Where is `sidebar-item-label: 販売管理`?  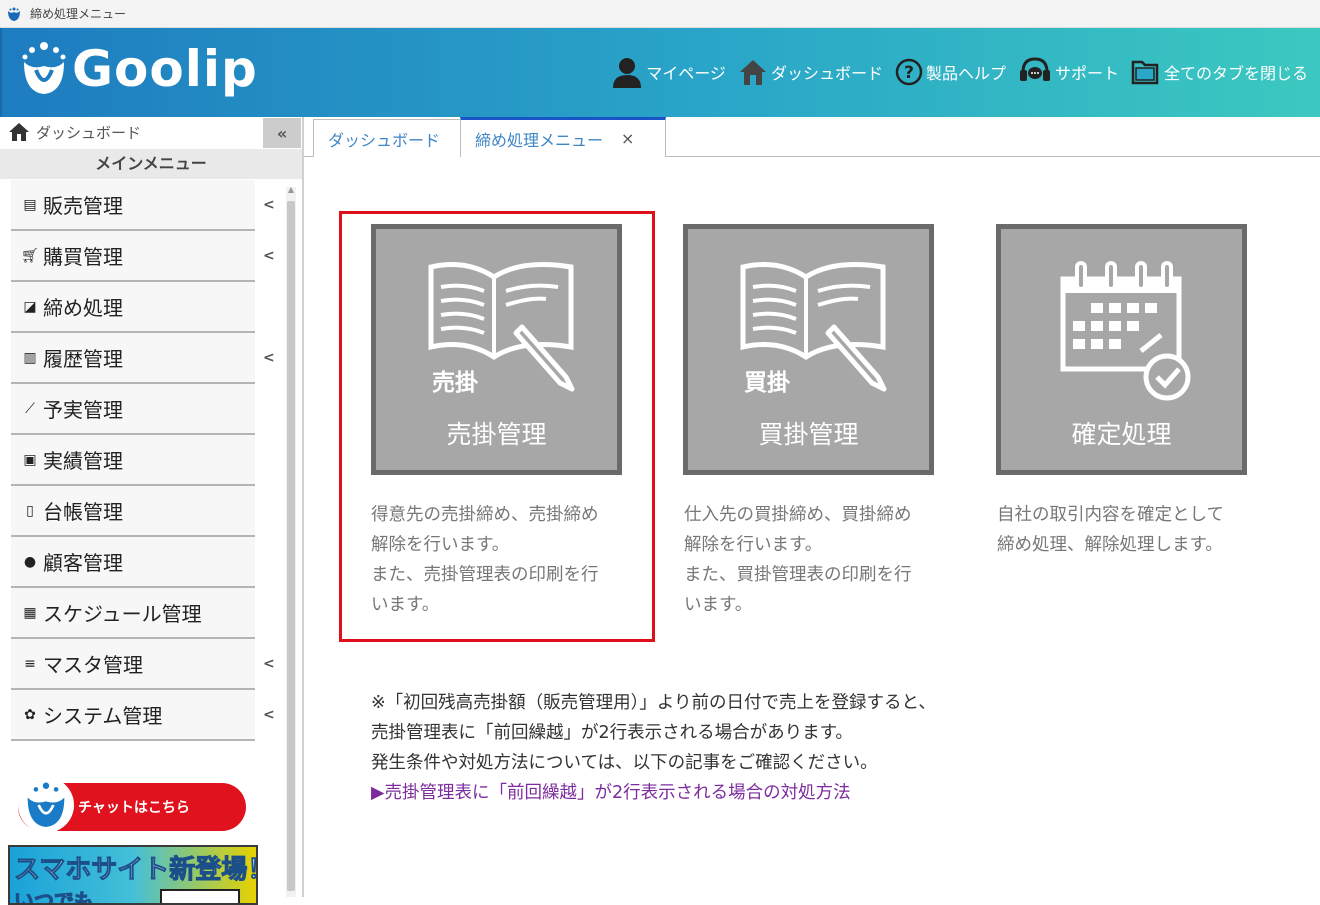 sidebar-item-label: 販売管理 is located at coordinates (83, 206).